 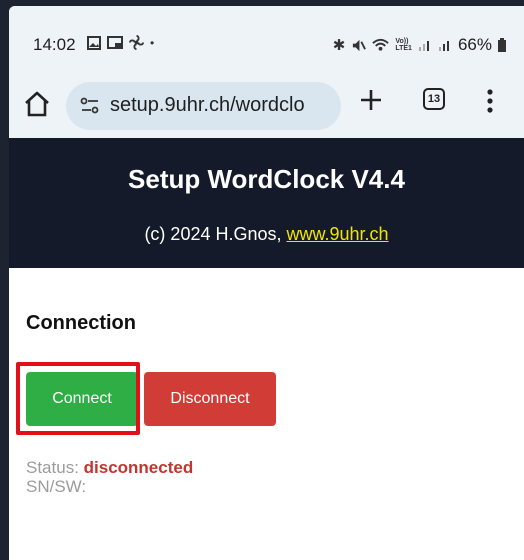 What do you see at coordinates (490, 101) in the screenshot?
I see `more-menu-icon` at bounding box center [490, 101].